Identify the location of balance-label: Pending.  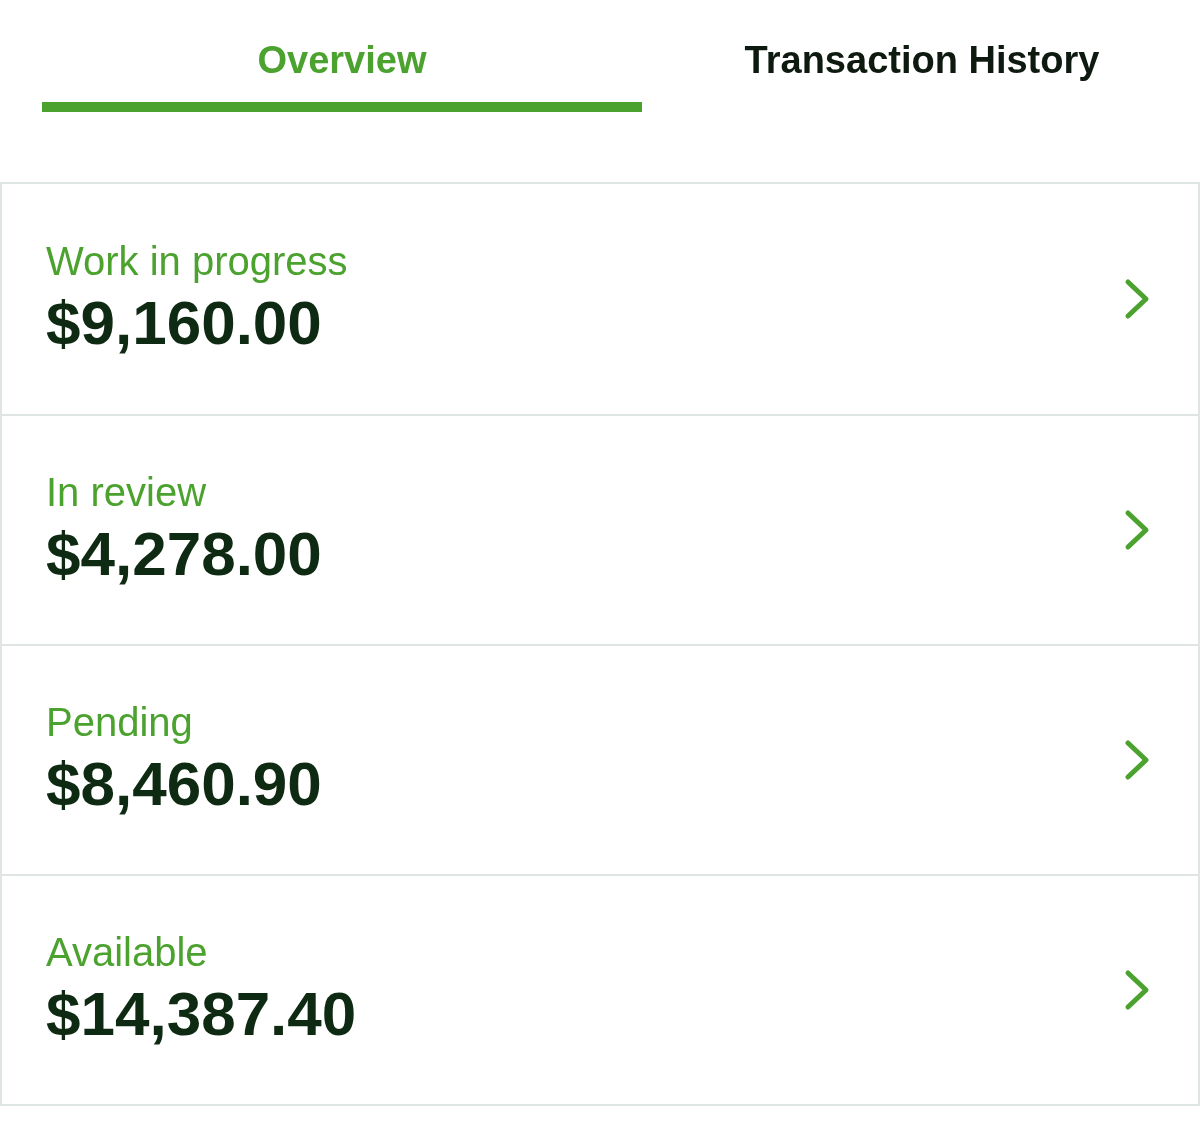
(120, 722).